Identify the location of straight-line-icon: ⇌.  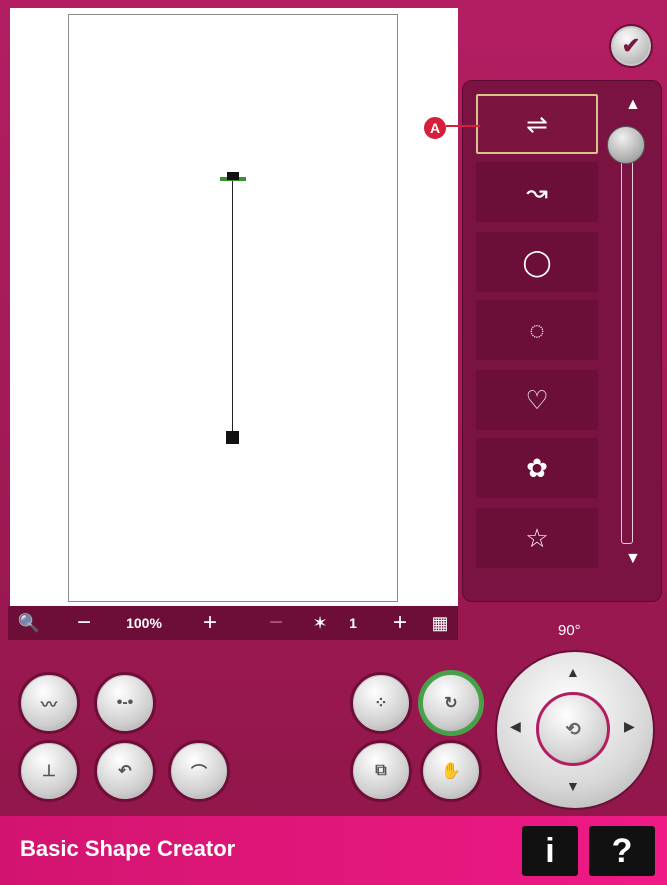
(537, 123).